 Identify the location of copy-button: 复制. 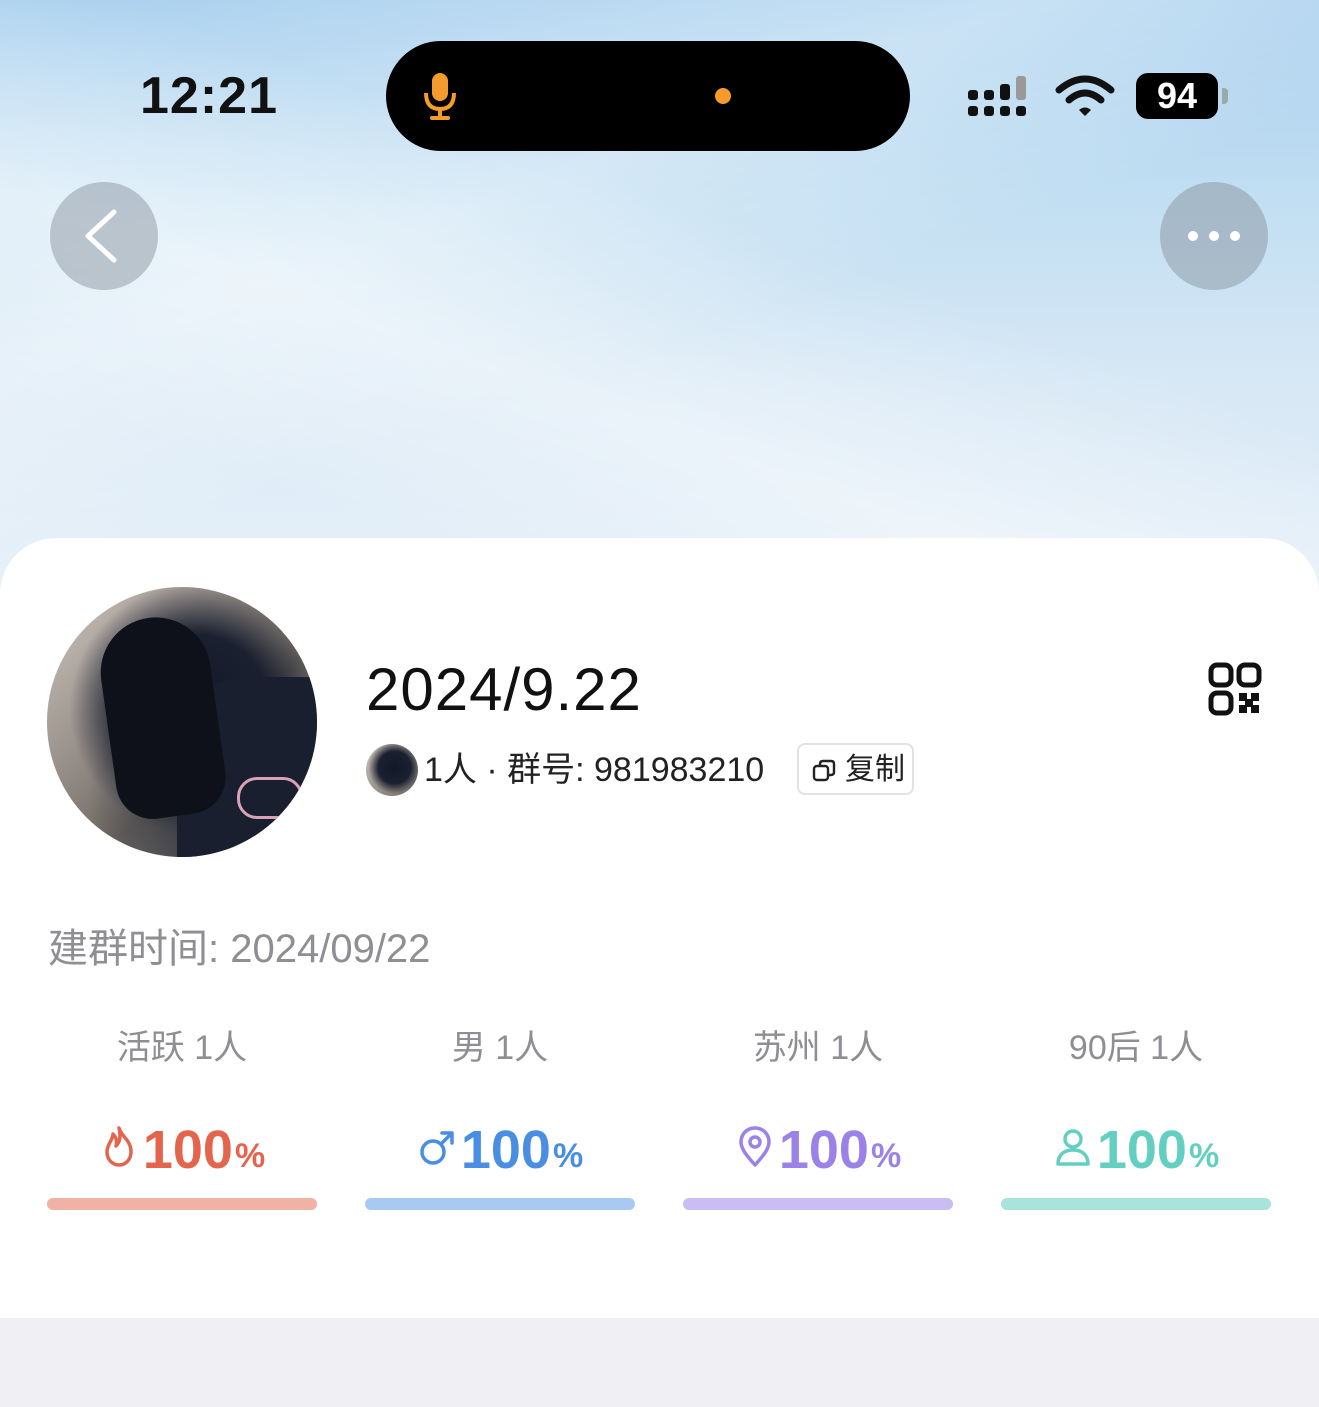
(855, 769).